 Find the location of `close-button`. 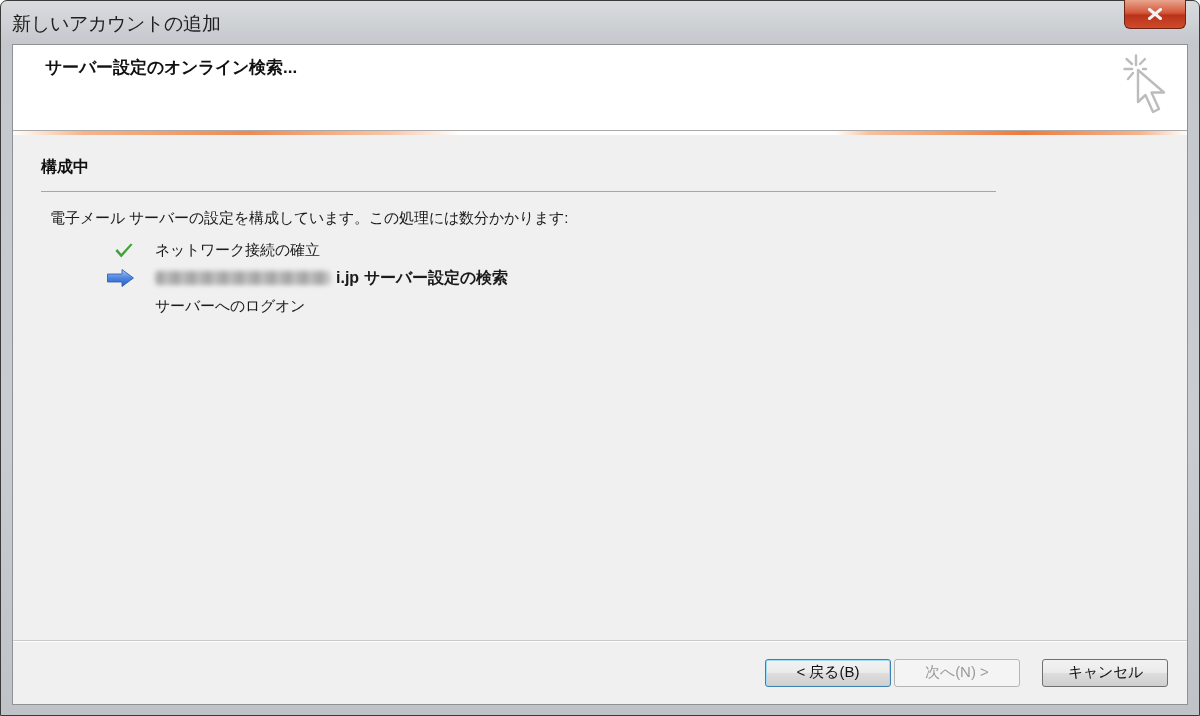

close-button is located at coordinates (1155, 14).